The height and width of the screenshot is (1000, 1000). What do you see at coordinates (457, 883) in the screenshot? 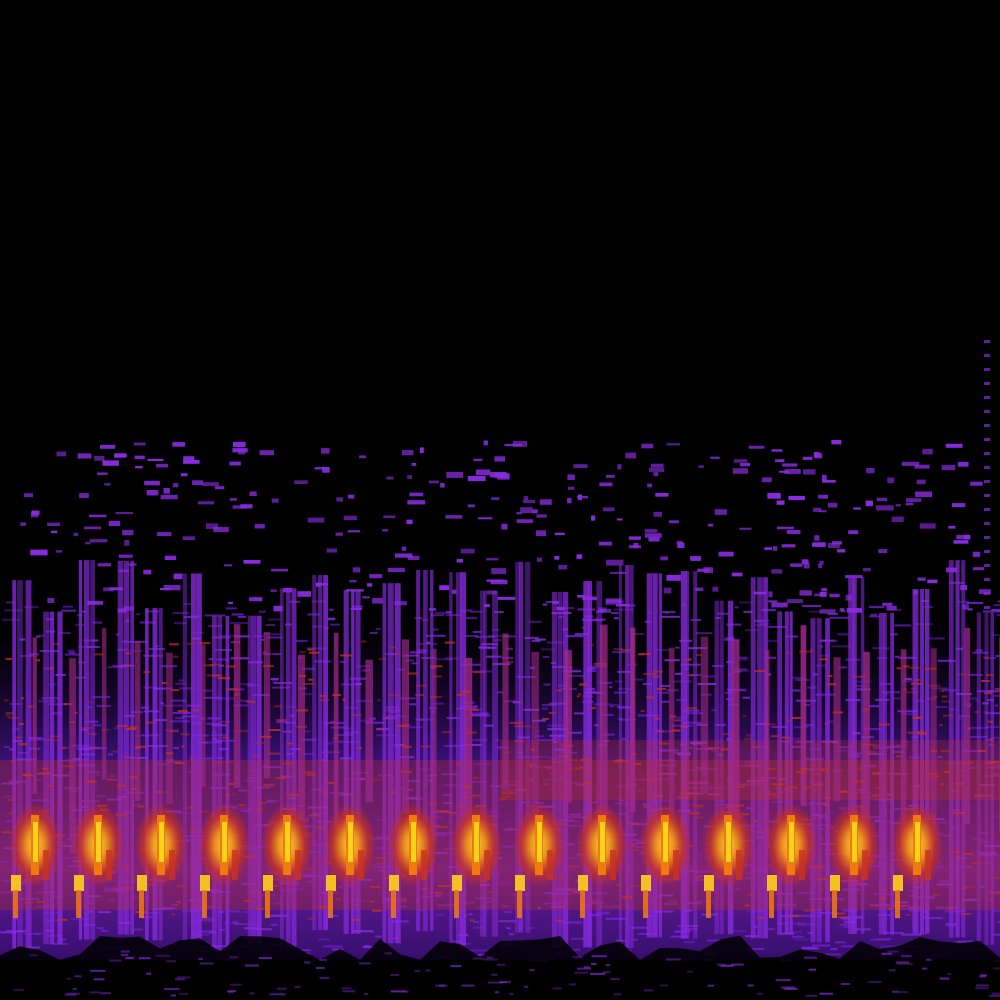
I see `pulse-foot` at bounding box center [457, 883].